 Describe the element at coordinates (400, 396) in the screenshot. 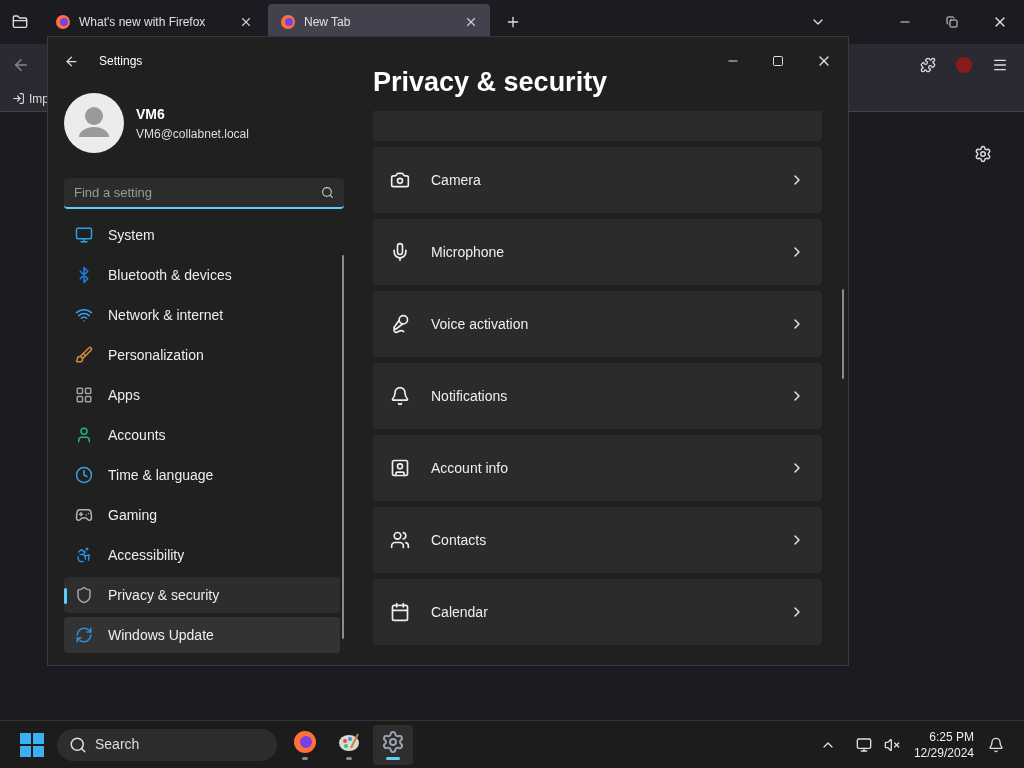

I see `bell-icon` at that location.